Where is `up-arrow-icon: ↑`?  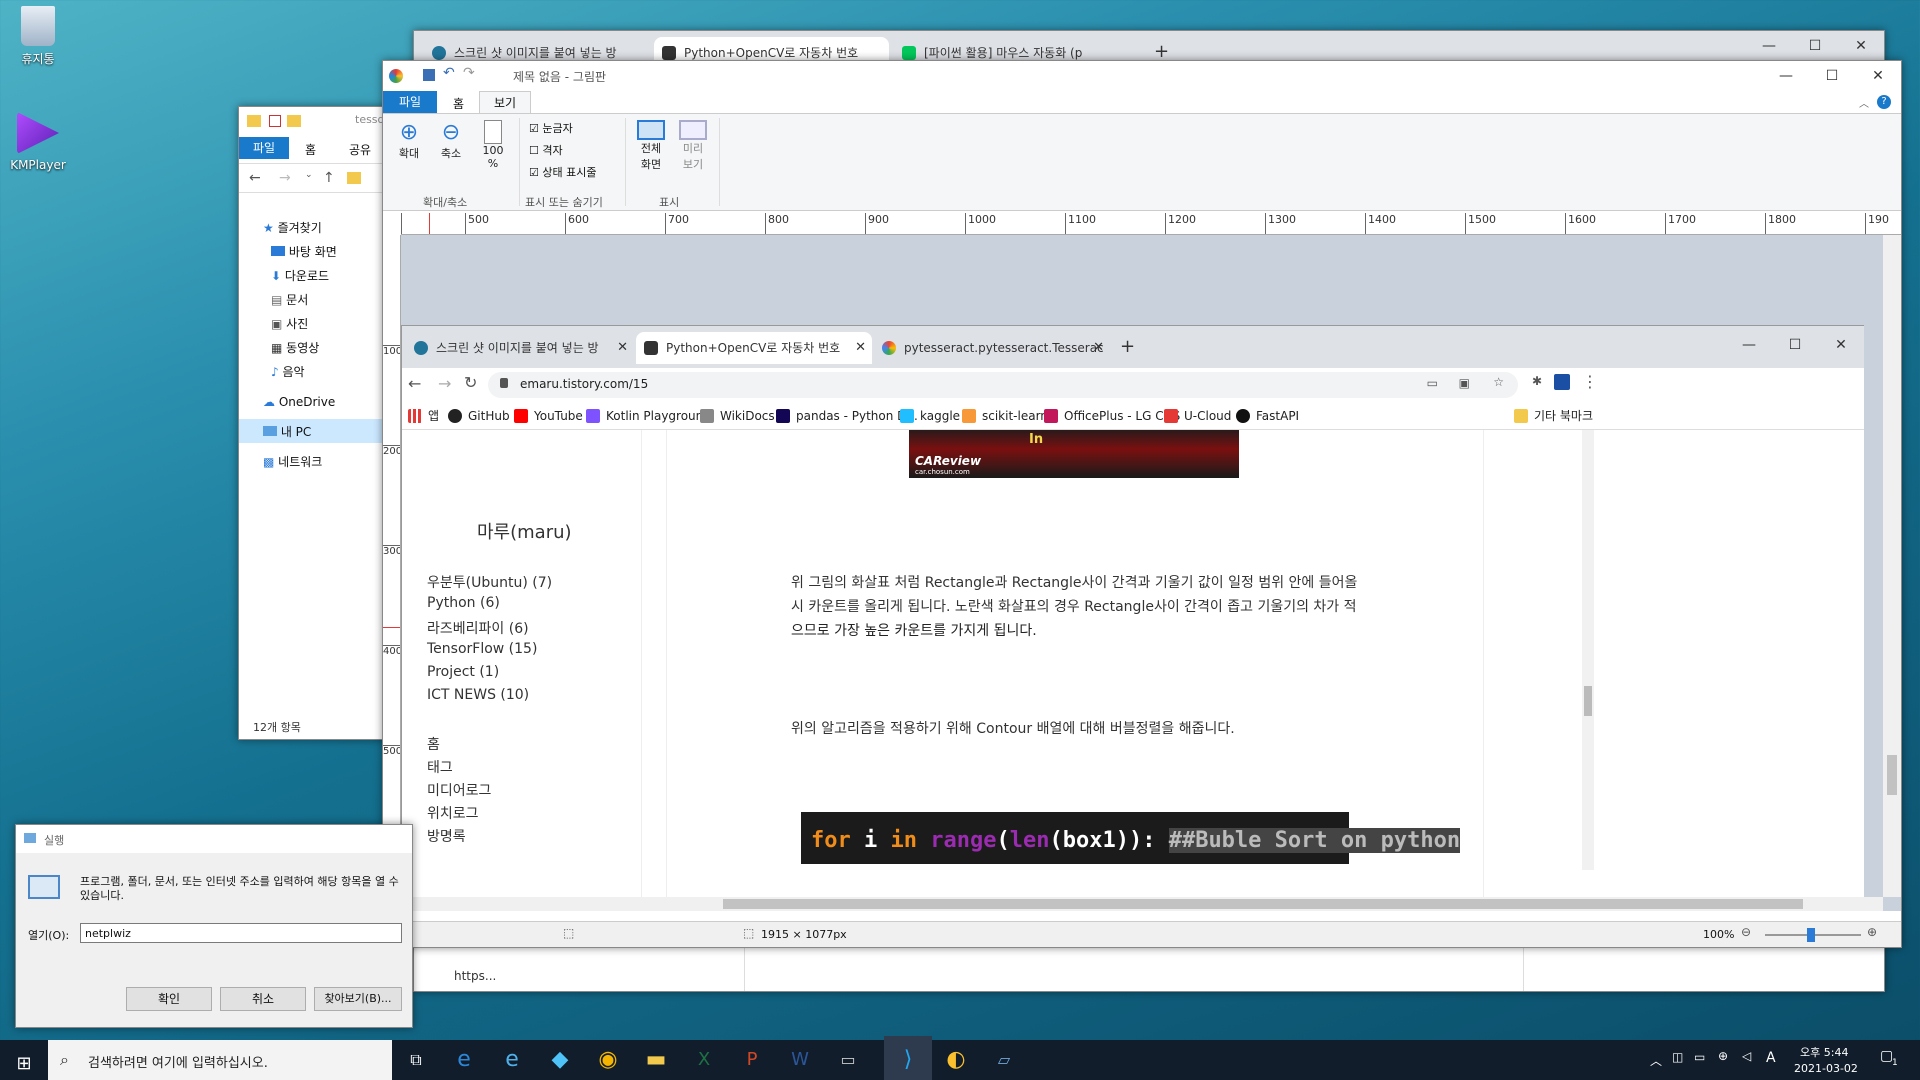
up-arrow-icon: ↑ is located at coordinates (329, 178).